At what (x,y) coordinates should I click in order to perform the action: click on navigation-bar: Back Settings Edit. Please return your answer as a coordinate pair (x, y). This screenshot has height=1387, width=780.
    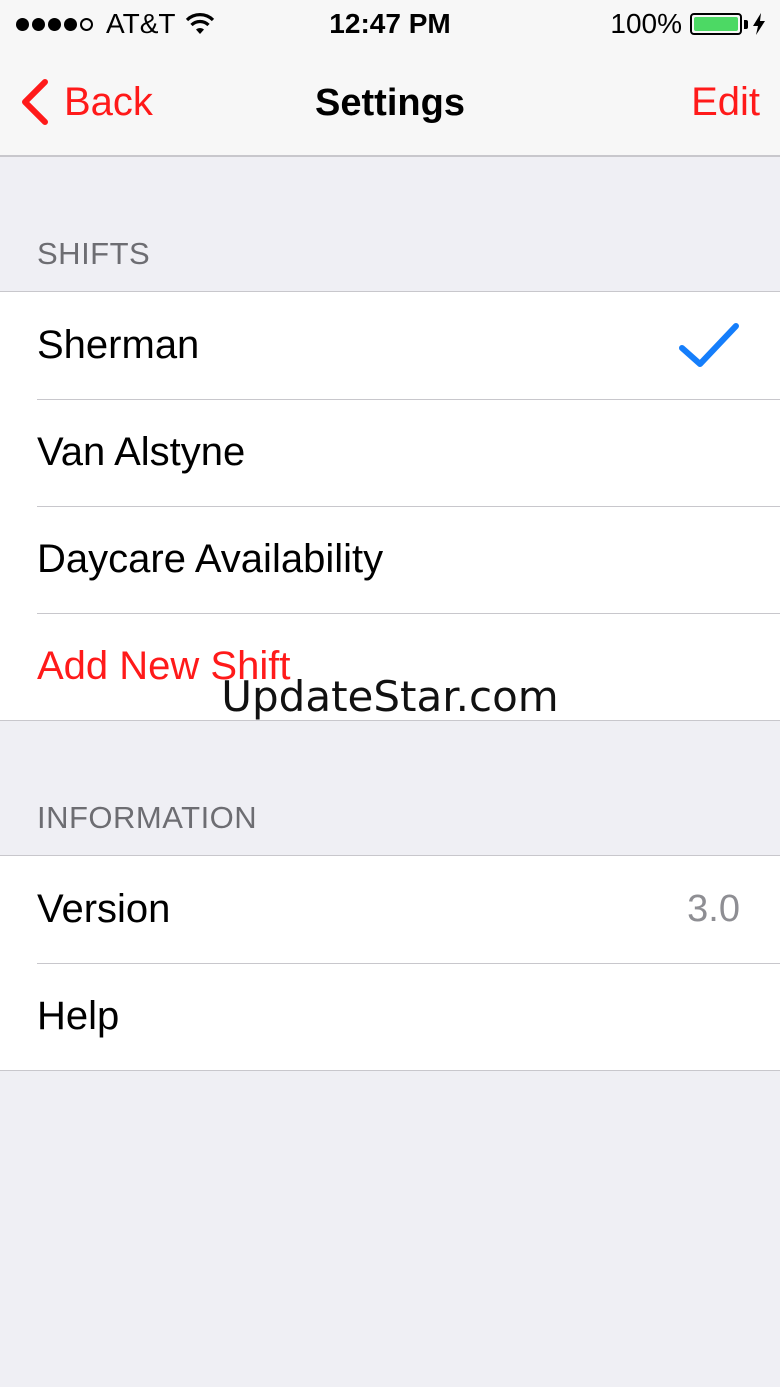
    Looking at the image, I should click on (390, 103).